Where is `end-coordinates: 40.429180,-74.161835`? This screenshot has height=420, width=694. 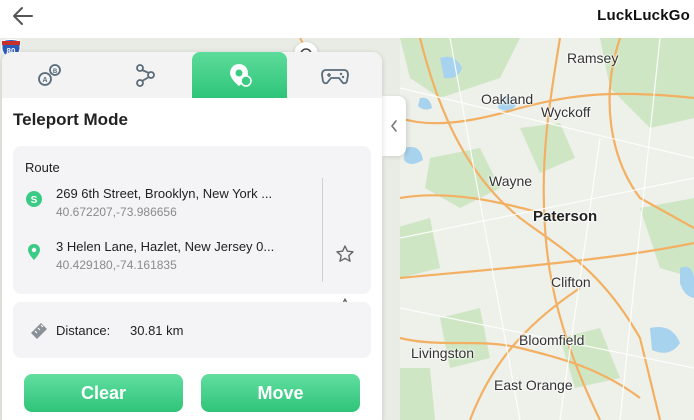
end-coordinates: 40.429180,-74.161835 is located at coordinates (116, 265).